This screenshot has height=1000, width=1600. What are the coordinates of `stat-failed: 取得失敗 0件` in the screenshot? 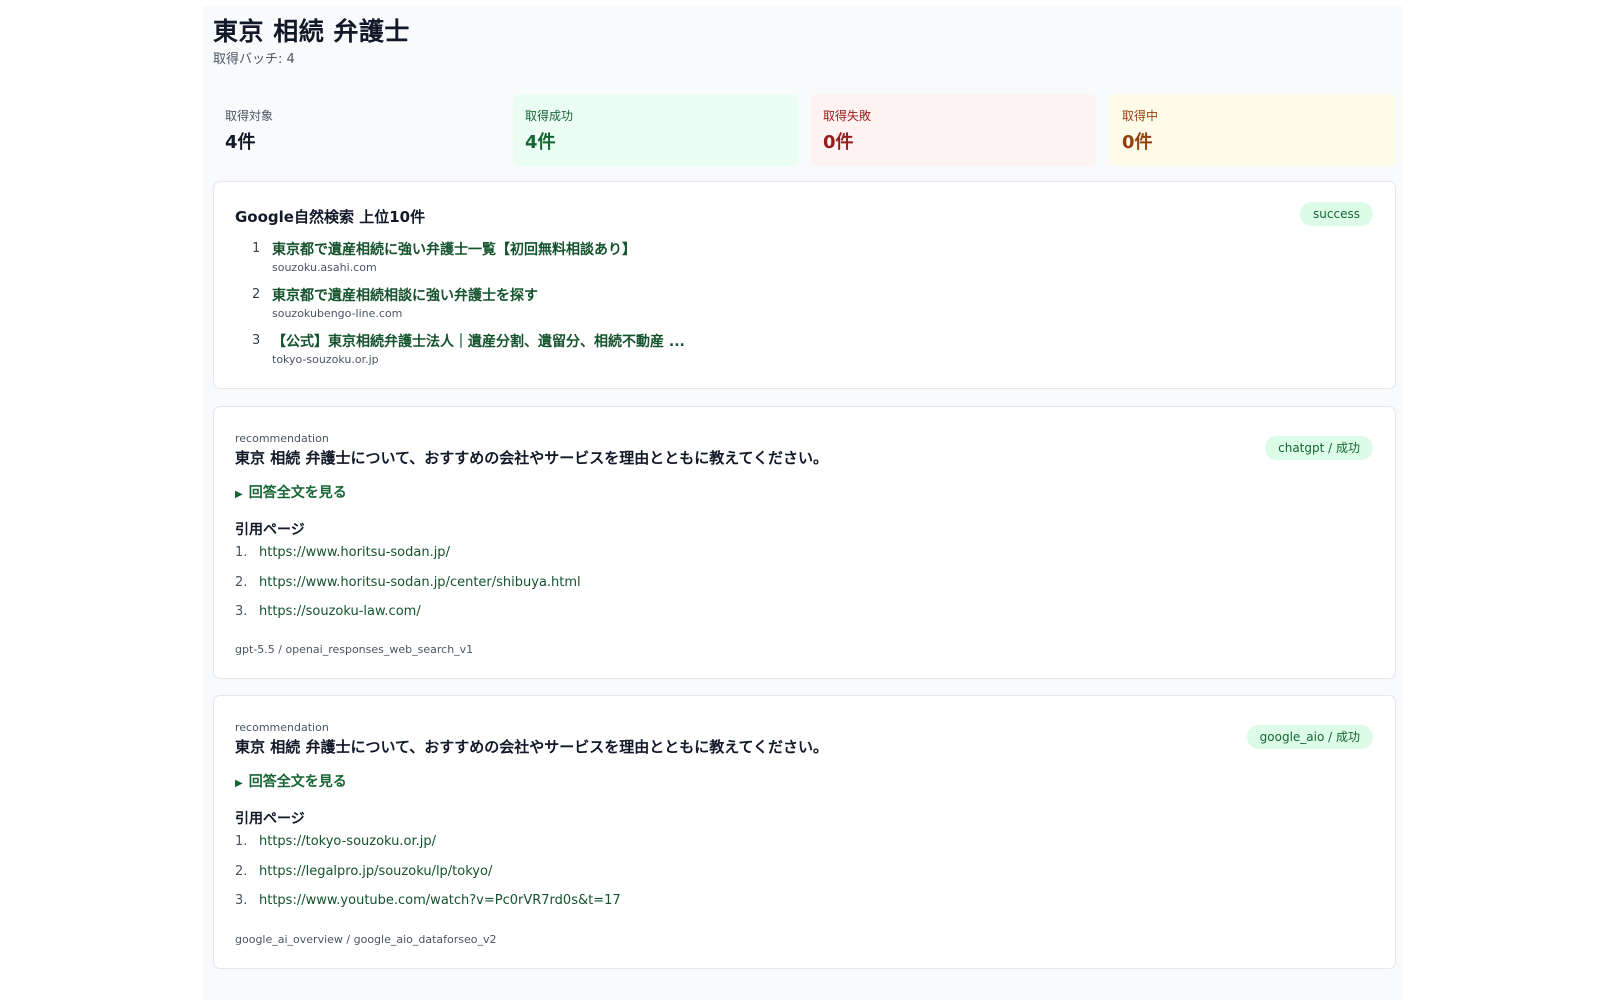 It's located at (953, 130).